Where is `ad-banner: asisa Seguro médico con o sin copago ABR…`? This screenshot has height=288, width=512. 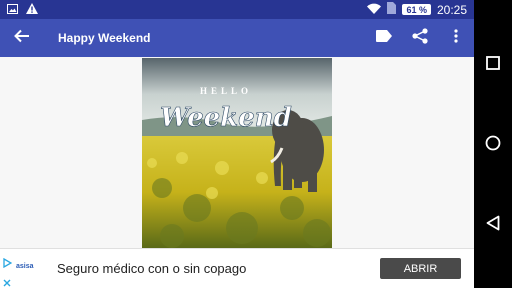 ad-banner: asisa Seguro médico con o sin copago ABR… is located at coordinates (237, 268).